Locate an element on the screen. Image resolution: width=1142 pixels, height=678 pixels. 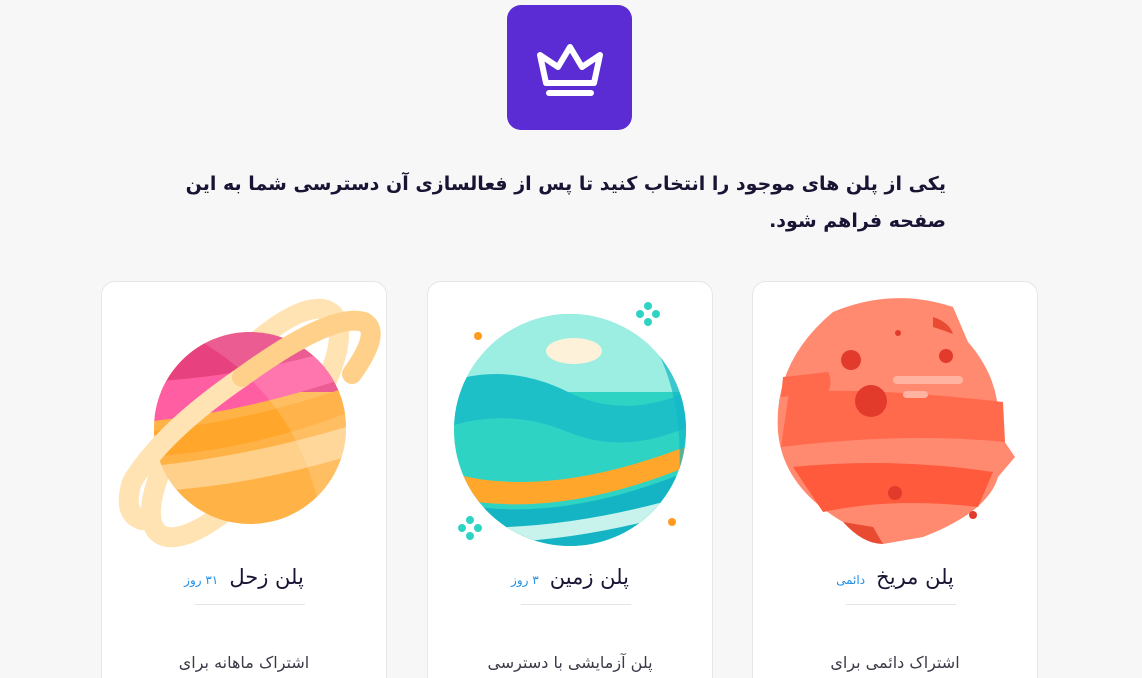
plan-description: پلن آزمایشی با دسترسی is located at coordinates (570, 662).